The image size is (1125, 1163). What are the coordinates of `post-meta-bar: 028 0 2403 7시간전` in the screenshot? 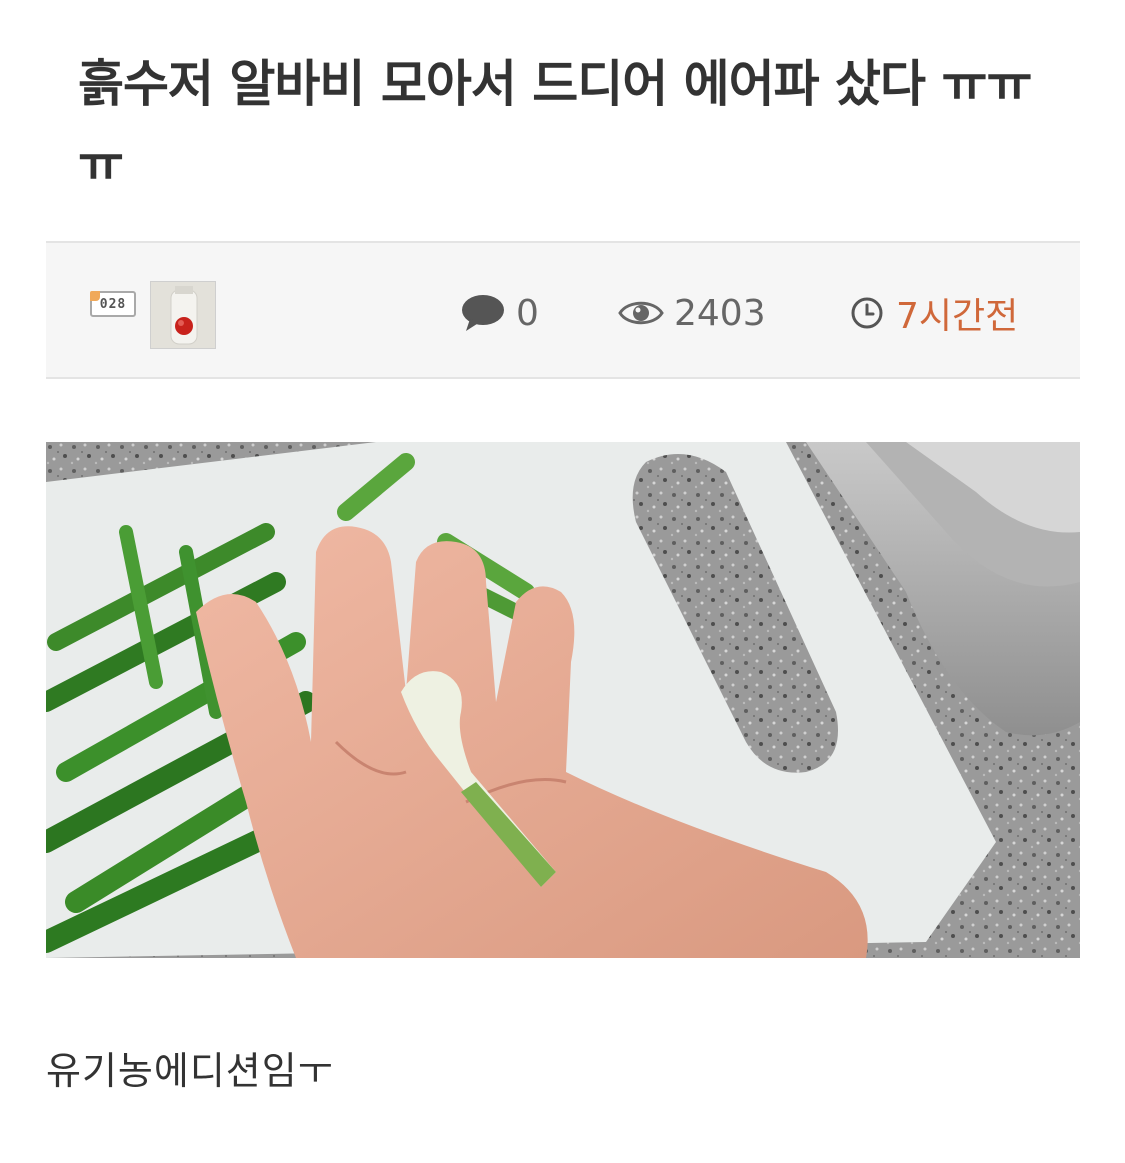 It's located at (563, 310).